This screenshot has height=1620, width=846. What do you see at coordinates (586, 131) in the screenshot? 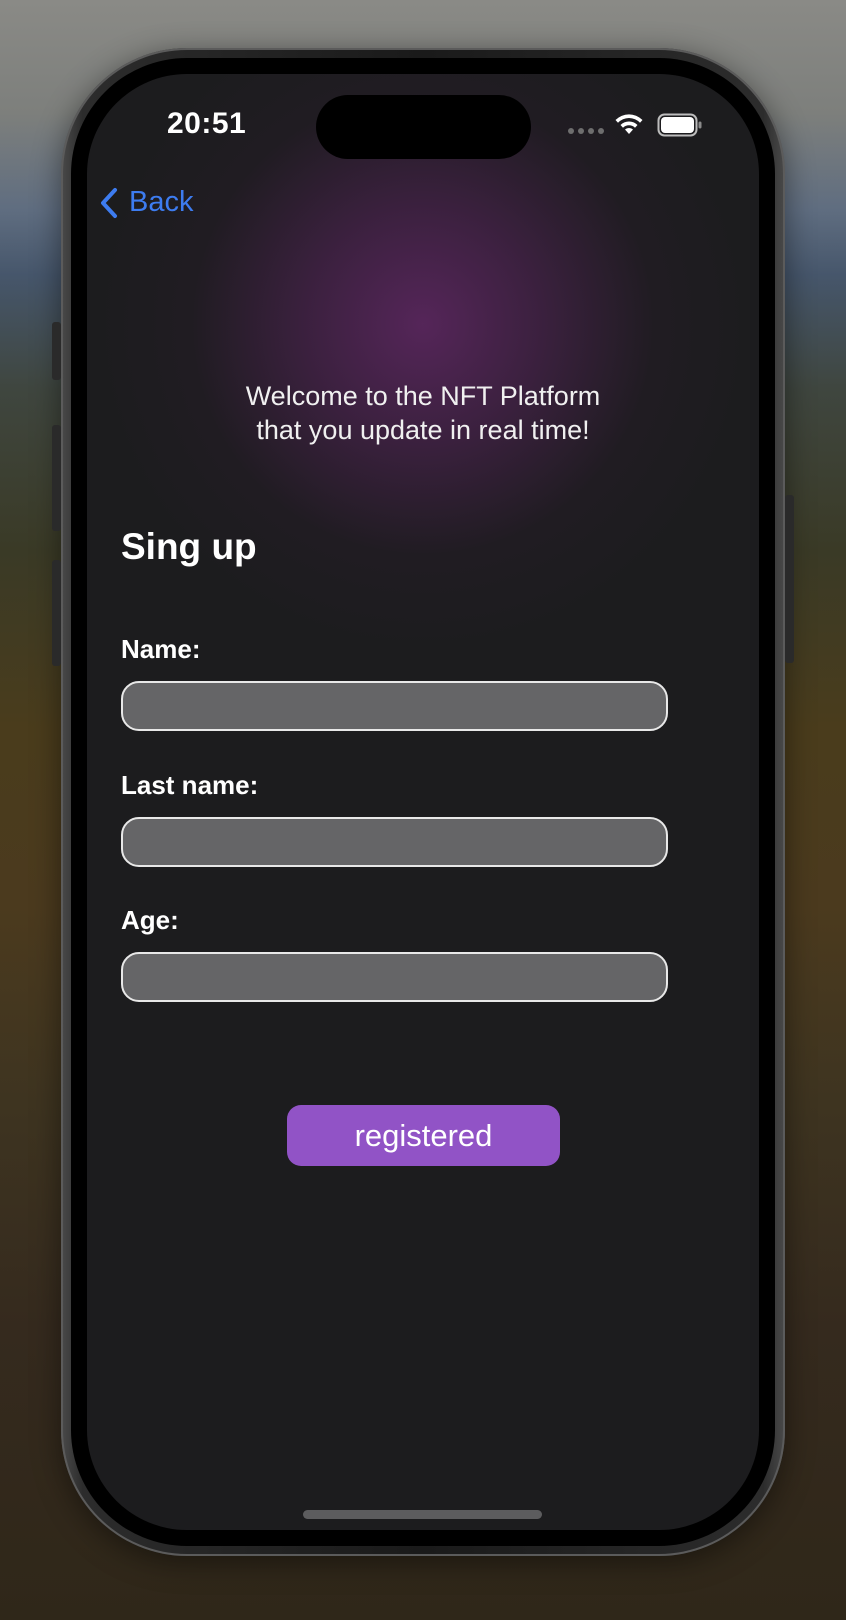
I see `cellular-signal-icon` at bounding box center [586, 131].